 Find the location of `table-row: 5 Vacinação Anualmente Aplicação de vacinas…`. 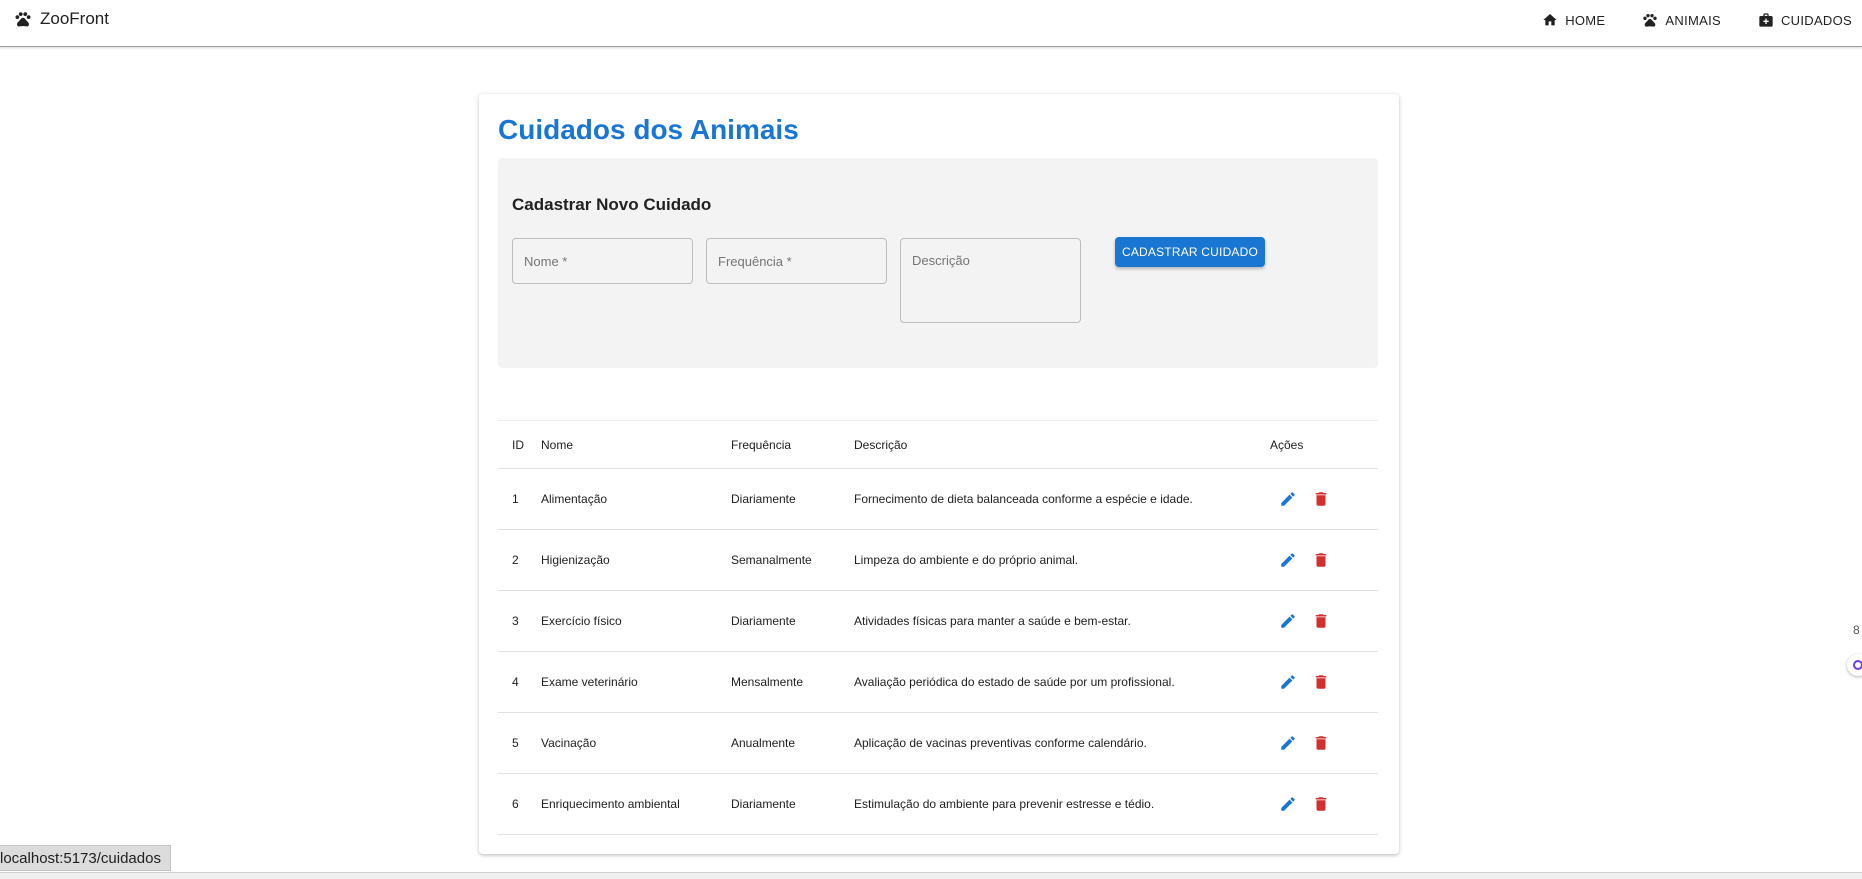

table-row: 5 Vacinação Anualmente Aplicação de vacinas… is located at coordinates (938, 743).